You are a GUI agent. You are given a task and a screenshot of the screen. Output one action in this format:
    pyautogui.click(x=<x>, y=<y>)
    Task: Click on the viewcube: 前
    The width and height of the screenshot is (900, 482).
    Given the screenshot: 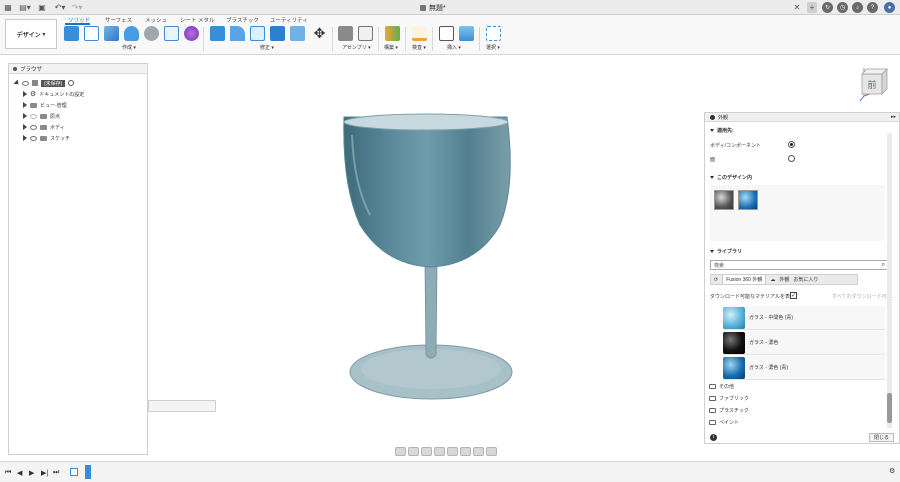 What is the action you would take?
    pyautogui.click(x=873, y=84)
    